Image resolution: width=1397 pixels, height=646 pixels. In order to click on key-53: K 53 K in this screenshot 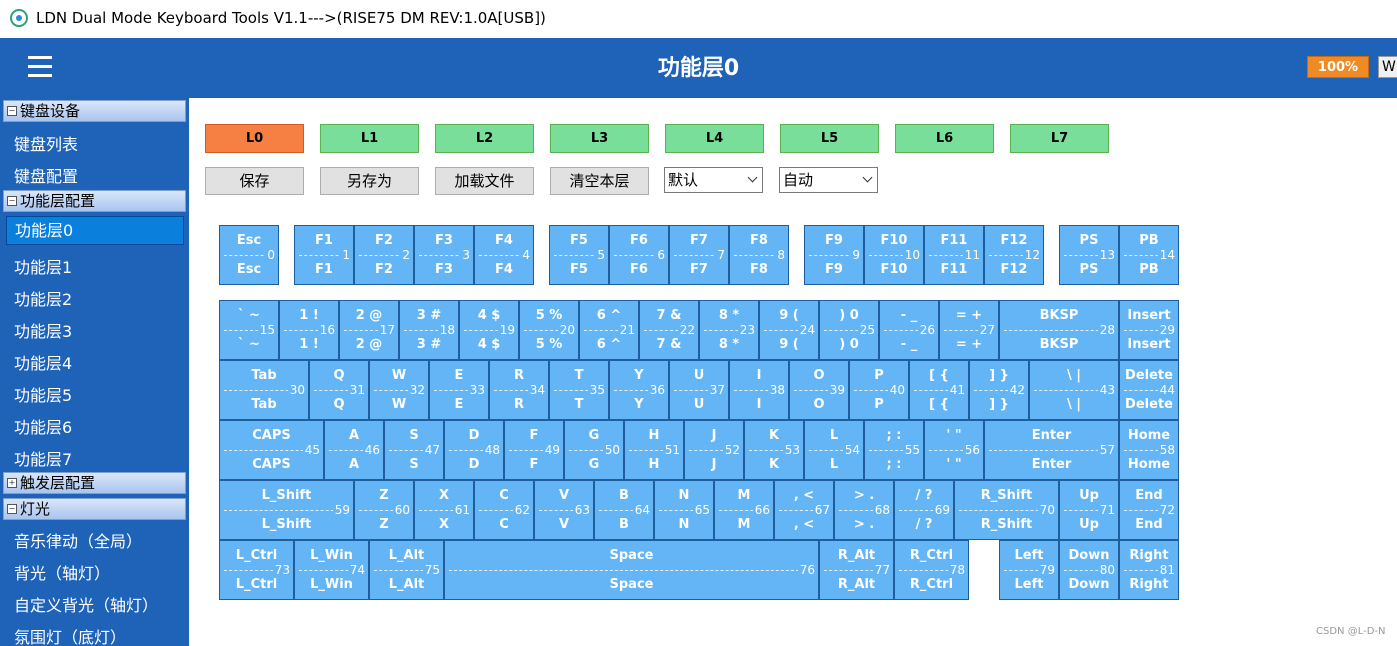, I will do `click(774, 450)`.